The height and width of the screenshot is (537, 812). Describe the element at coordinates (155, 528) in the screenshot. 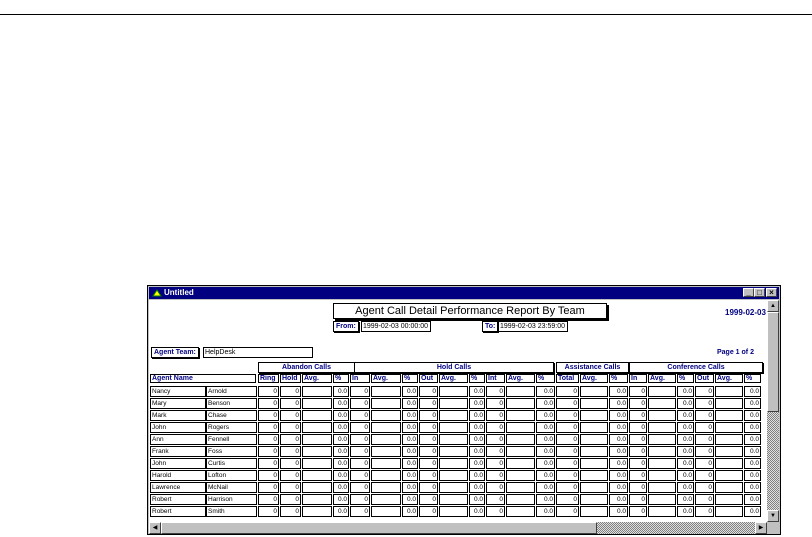

I see `scroll-left-button: ◀` at that location.